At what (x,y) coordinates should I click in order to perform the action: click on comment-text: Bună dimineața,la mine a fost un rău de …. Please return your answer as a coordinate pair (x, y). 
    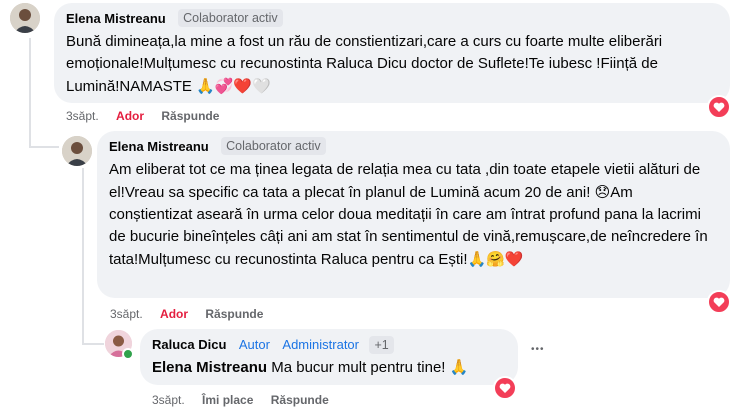
    Looking at the image, I should click on (364, 64).